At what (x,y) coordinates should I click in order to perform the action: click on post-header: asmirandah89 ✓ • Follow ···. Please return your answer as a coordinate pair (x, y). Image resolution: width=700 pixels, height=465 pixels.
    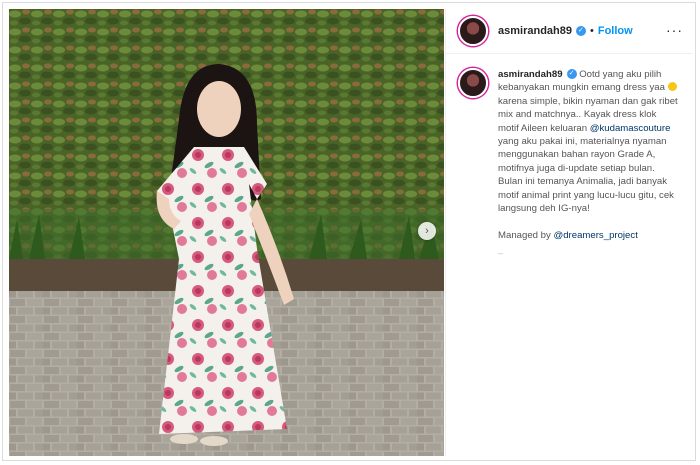
    Looking at the image, I should click on (569, 31).